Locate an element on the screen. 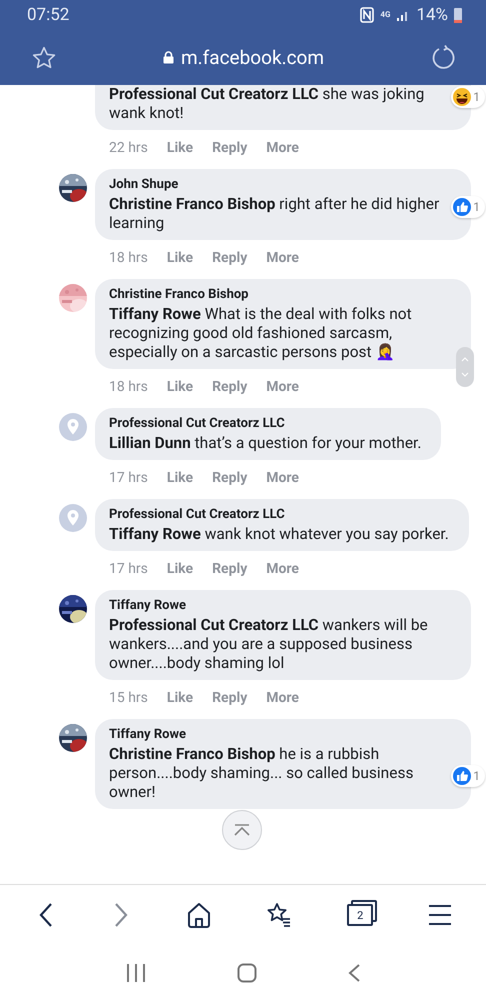  home-icon is located at coordinates (199, 915).